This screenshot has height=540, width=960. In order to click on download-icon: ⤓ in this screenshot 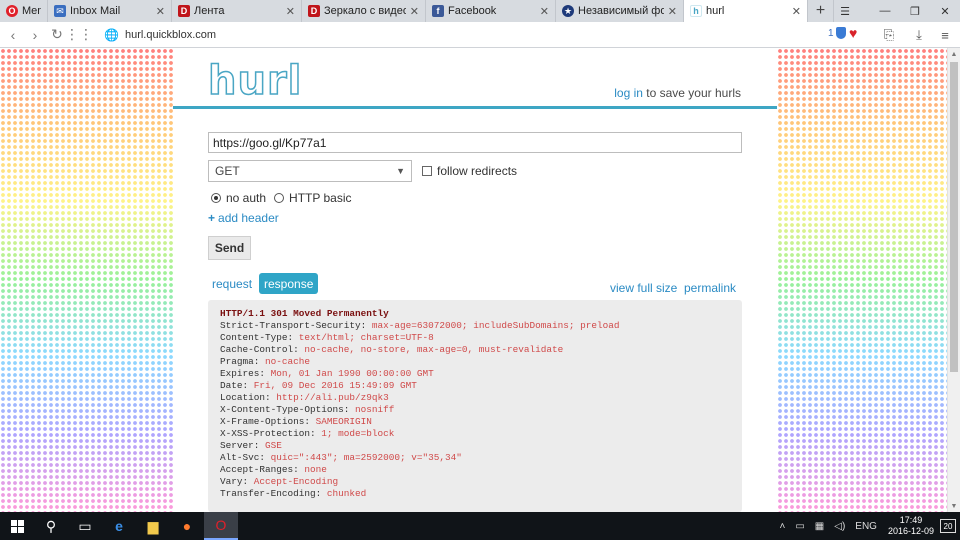, I will do `click(919, 35)`.